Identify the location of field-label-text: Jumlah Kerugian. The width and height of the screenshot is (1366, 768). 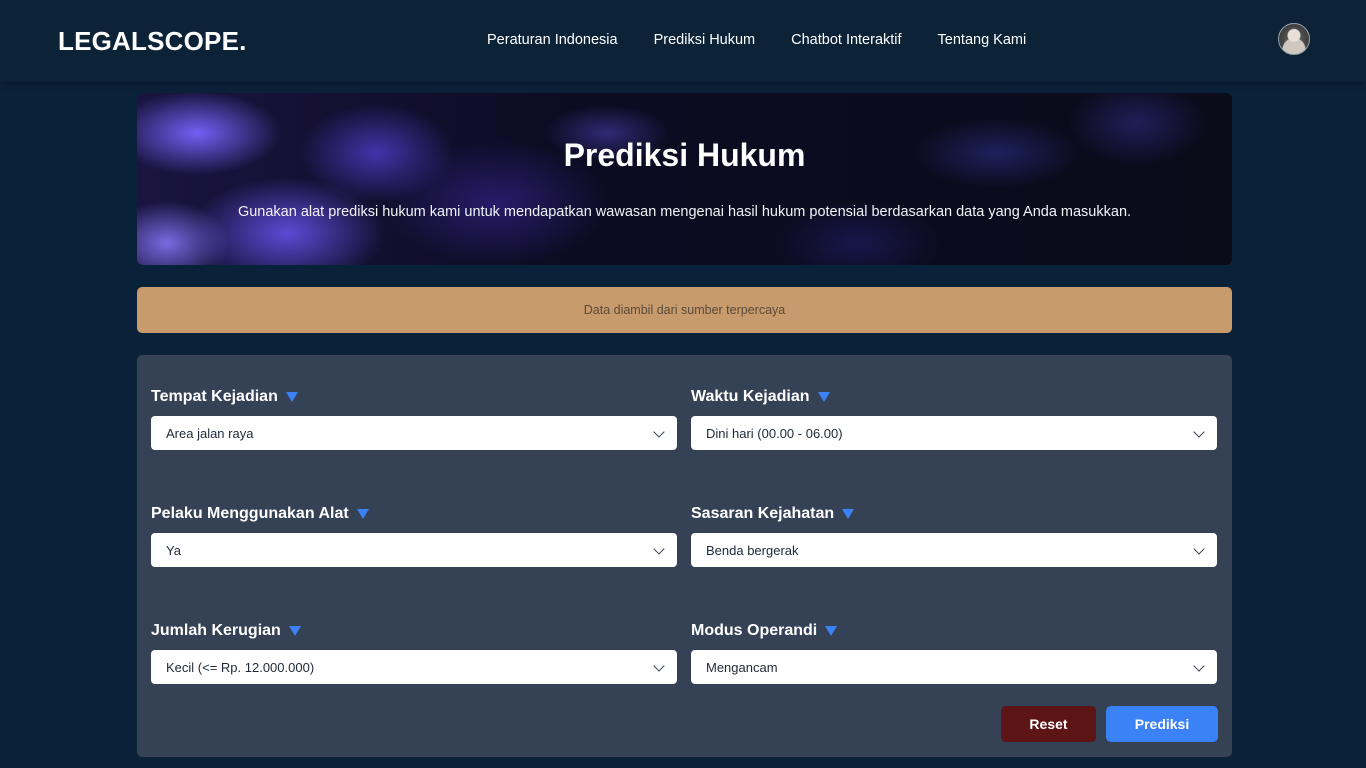
(216, 630).